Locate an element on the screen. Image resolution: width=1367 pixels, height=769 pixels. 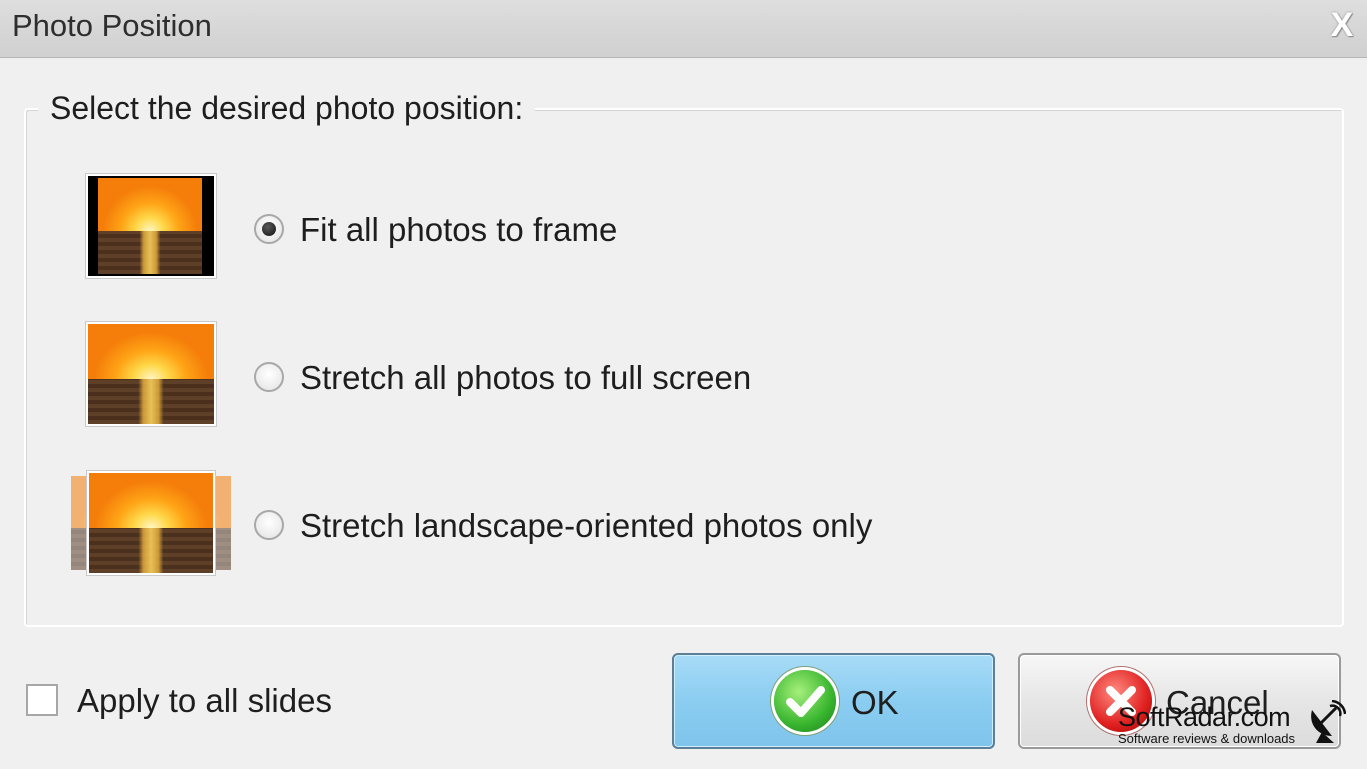
ok-button: OK is located at coordinates (833, 701).